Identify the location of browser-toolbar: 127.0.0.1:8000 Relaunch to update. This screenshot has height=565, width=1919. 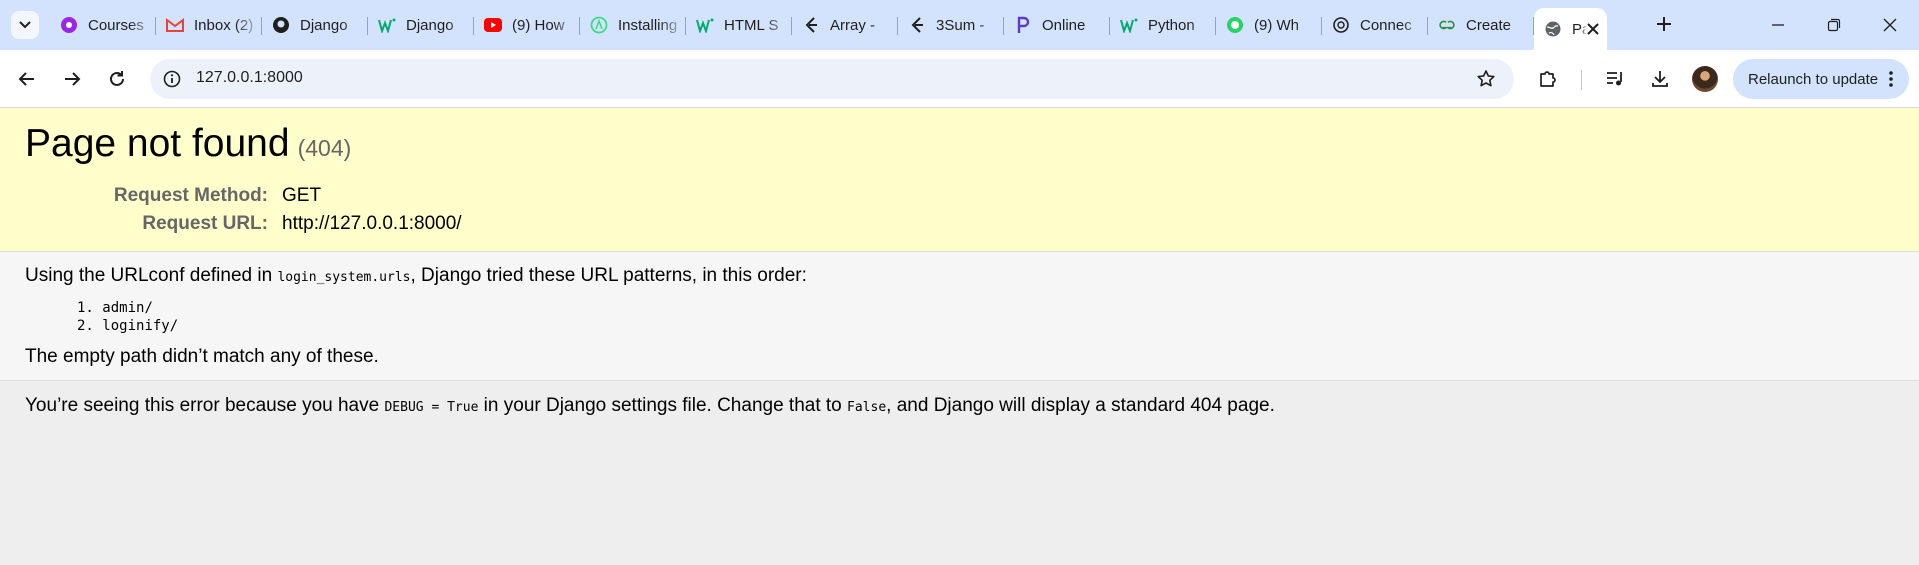
(959, 79).